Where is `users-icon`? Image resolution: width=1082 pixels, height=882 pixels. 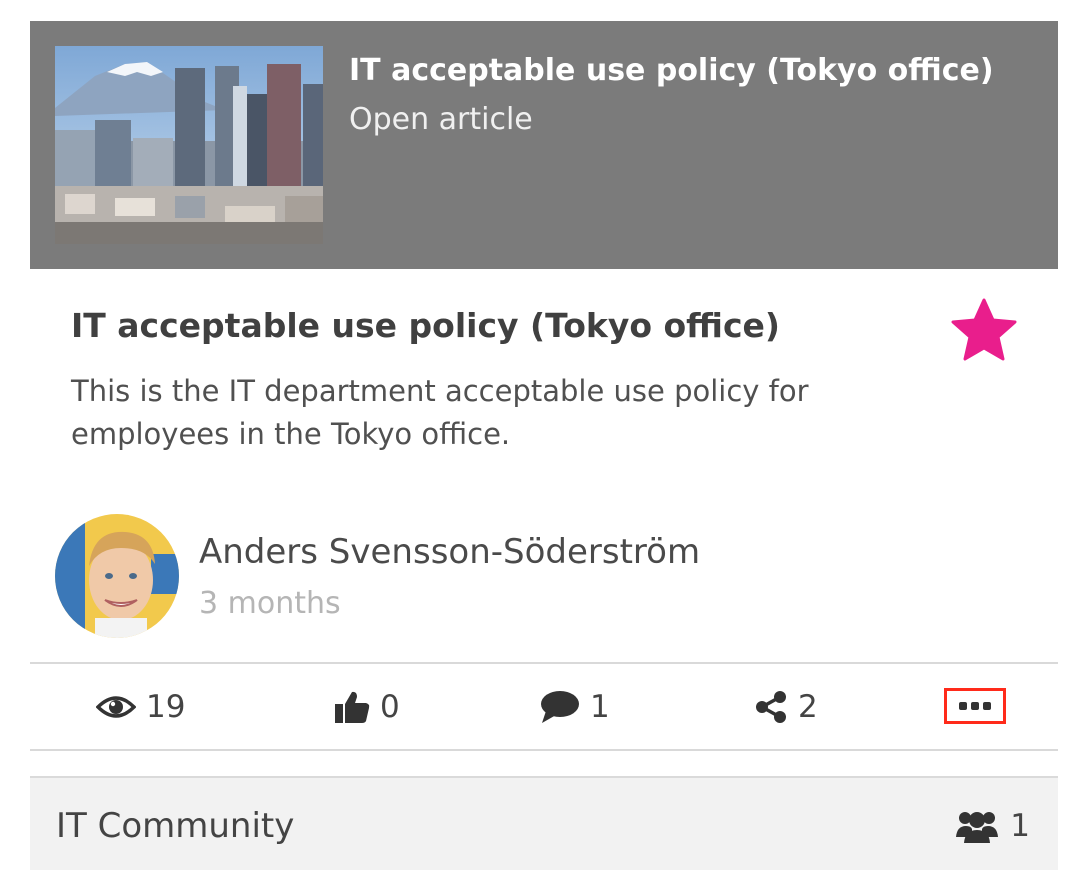
users-icon is located at coordinates (977, 827).